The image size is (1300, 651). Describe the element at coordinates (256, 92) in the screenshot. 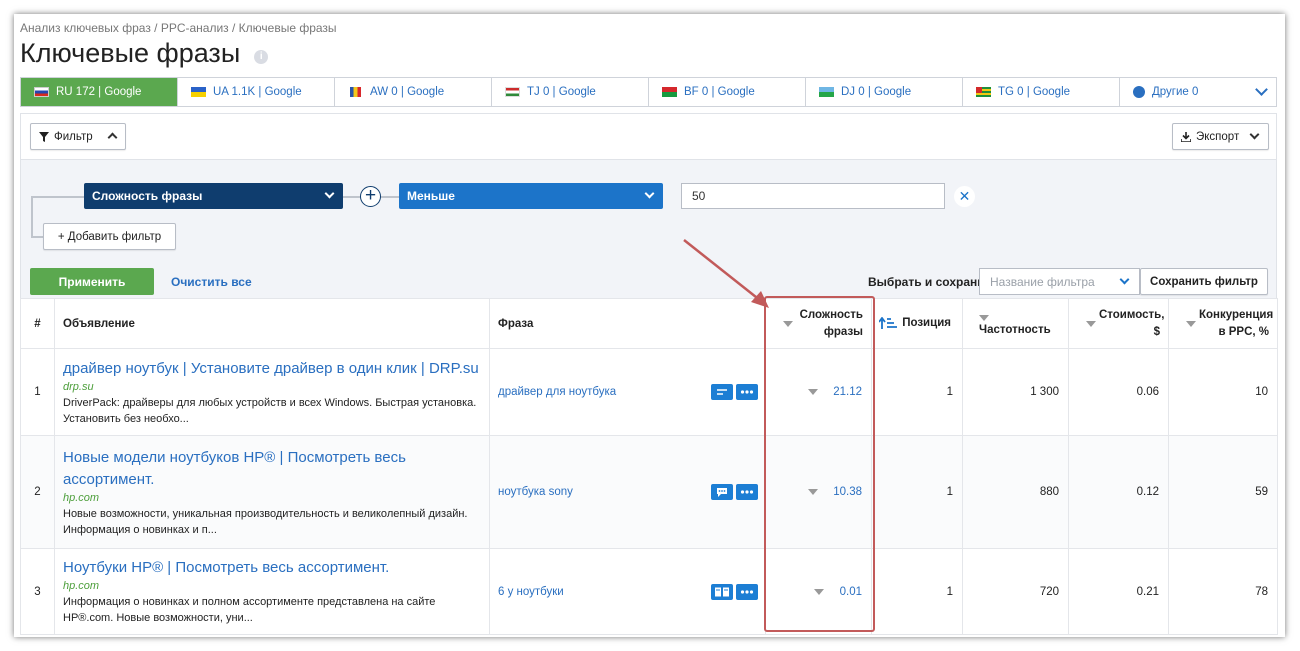

I see `tab-ua: UA 1.1K | Google` at that location.